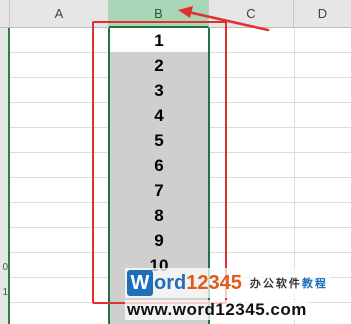  I want to click on watermark-tagline-accent: 教程, so click(314, 283).